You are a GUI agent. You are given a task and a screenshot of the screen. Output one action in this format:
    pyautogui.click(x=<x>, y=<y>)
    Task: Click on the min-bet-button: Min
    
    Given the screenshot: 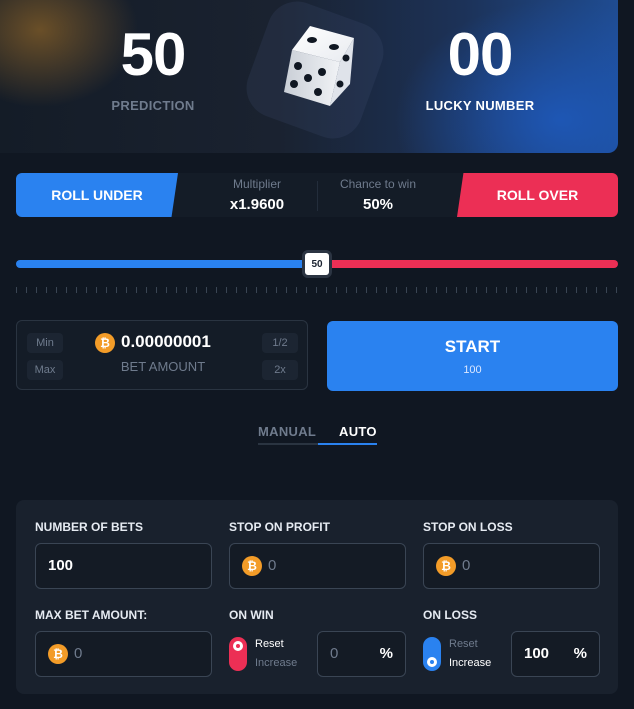 What is the action you would take?
    pyautogui.click(x=45, y=343)
    